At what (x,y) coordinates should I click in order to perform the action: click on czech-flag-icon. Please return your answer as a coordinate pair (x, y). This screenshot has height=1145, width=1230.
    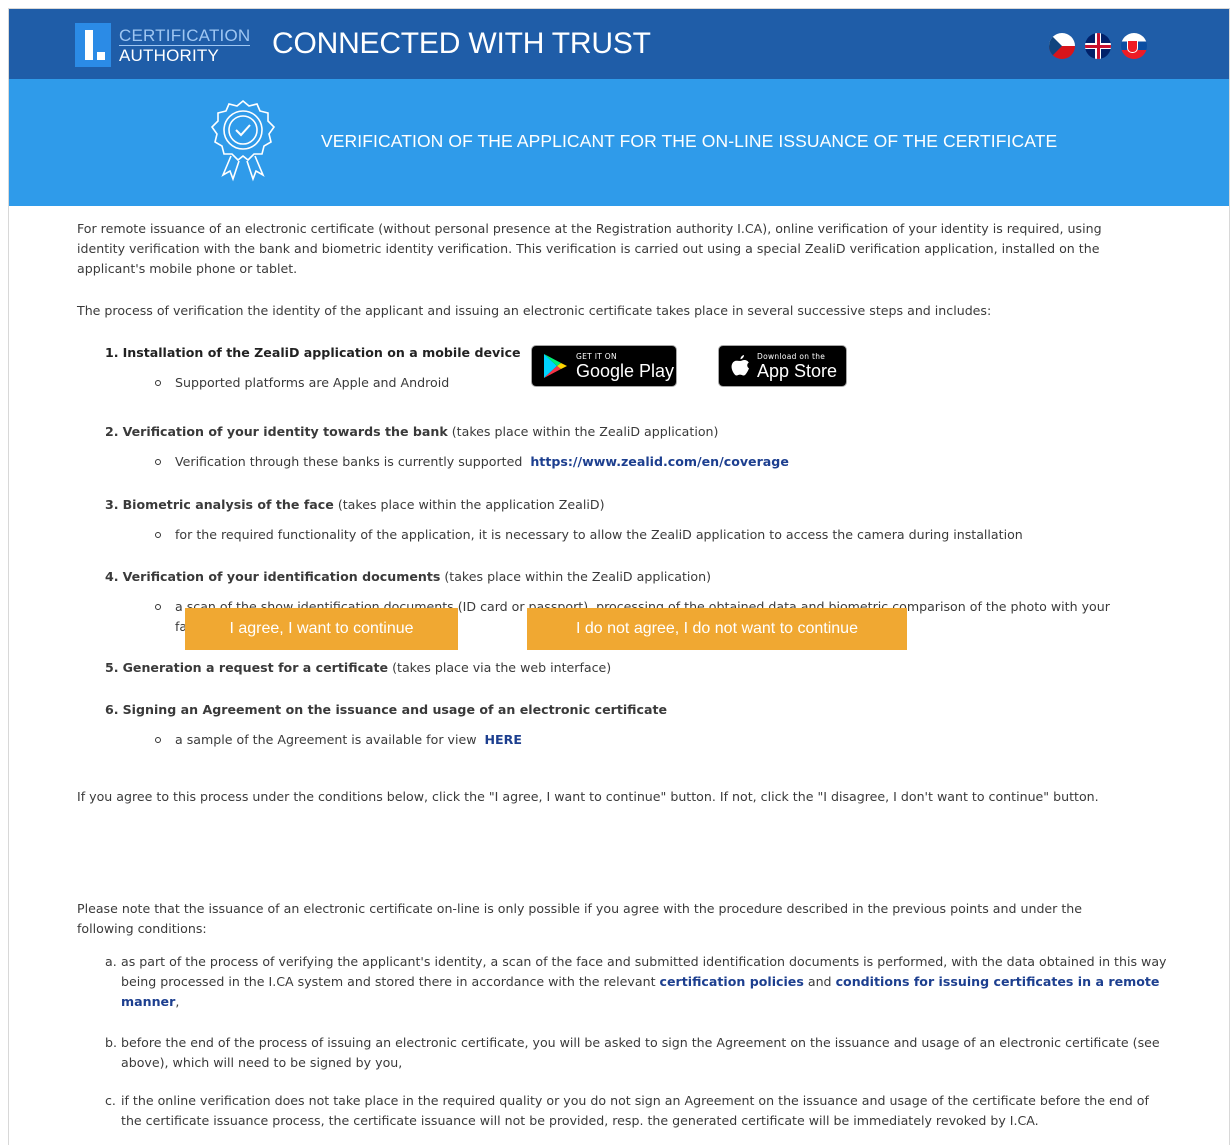
    Looking at the image, I should click on (1062, 46).